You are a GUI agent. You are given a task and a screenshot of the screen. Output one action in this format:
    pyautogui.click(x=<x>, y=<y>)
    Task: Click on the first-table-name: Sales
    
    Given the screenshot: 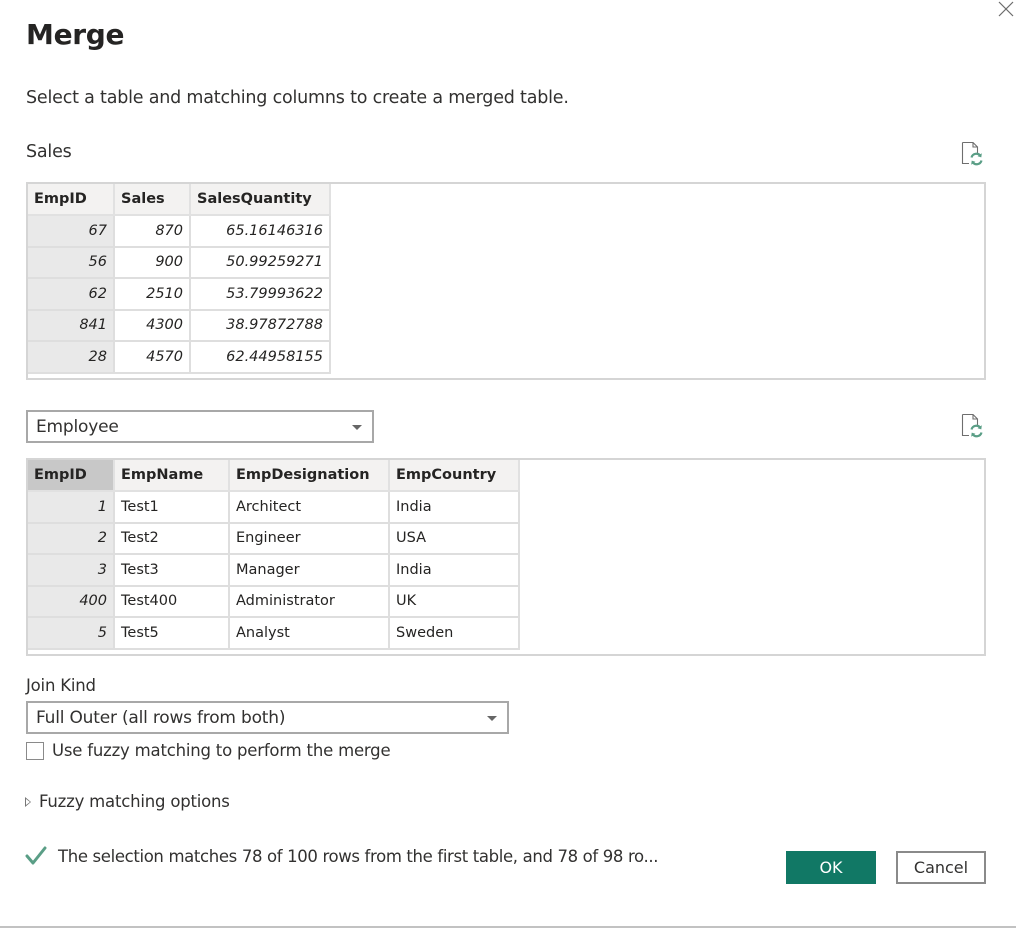 What is the action you would take?
    pyautogui.click(x=49, y=152)
    